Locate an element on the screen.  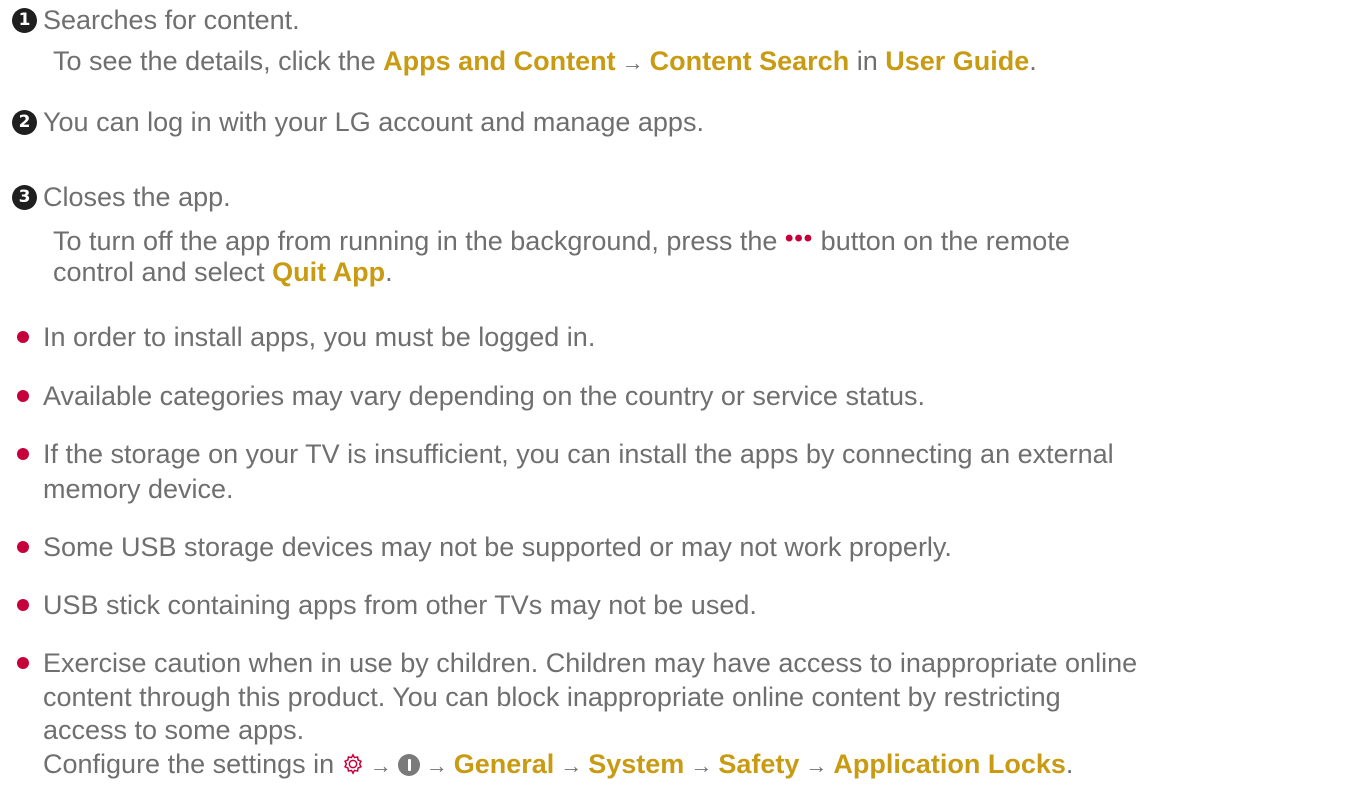
number-marker: 3 is located at coordinates (24, 197).